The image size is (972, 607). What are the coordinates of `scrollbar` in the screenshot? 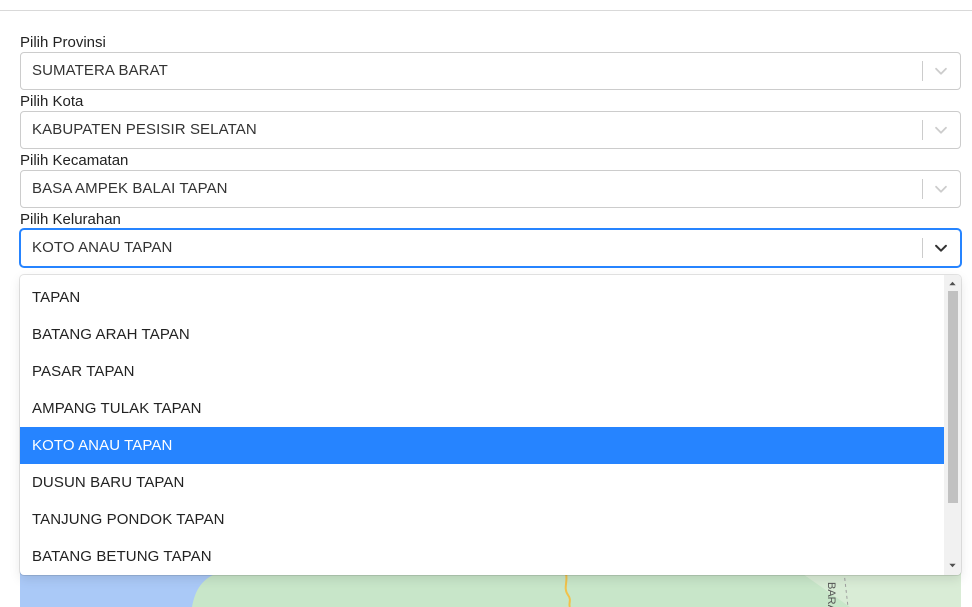 It's located at (952, 425).